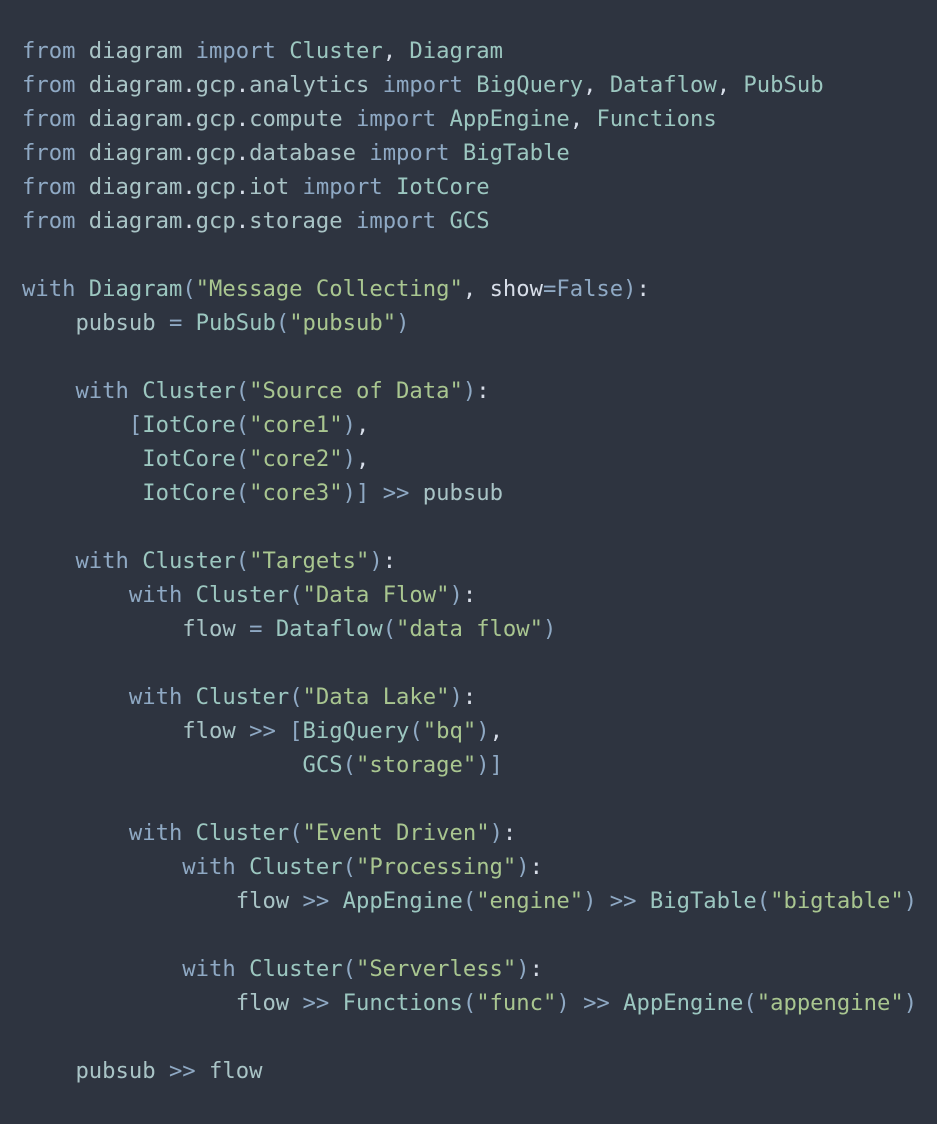 The height and width of the screenshot is (1124, 937). I want to click on string-token: "Serverless", so click(436, 969).